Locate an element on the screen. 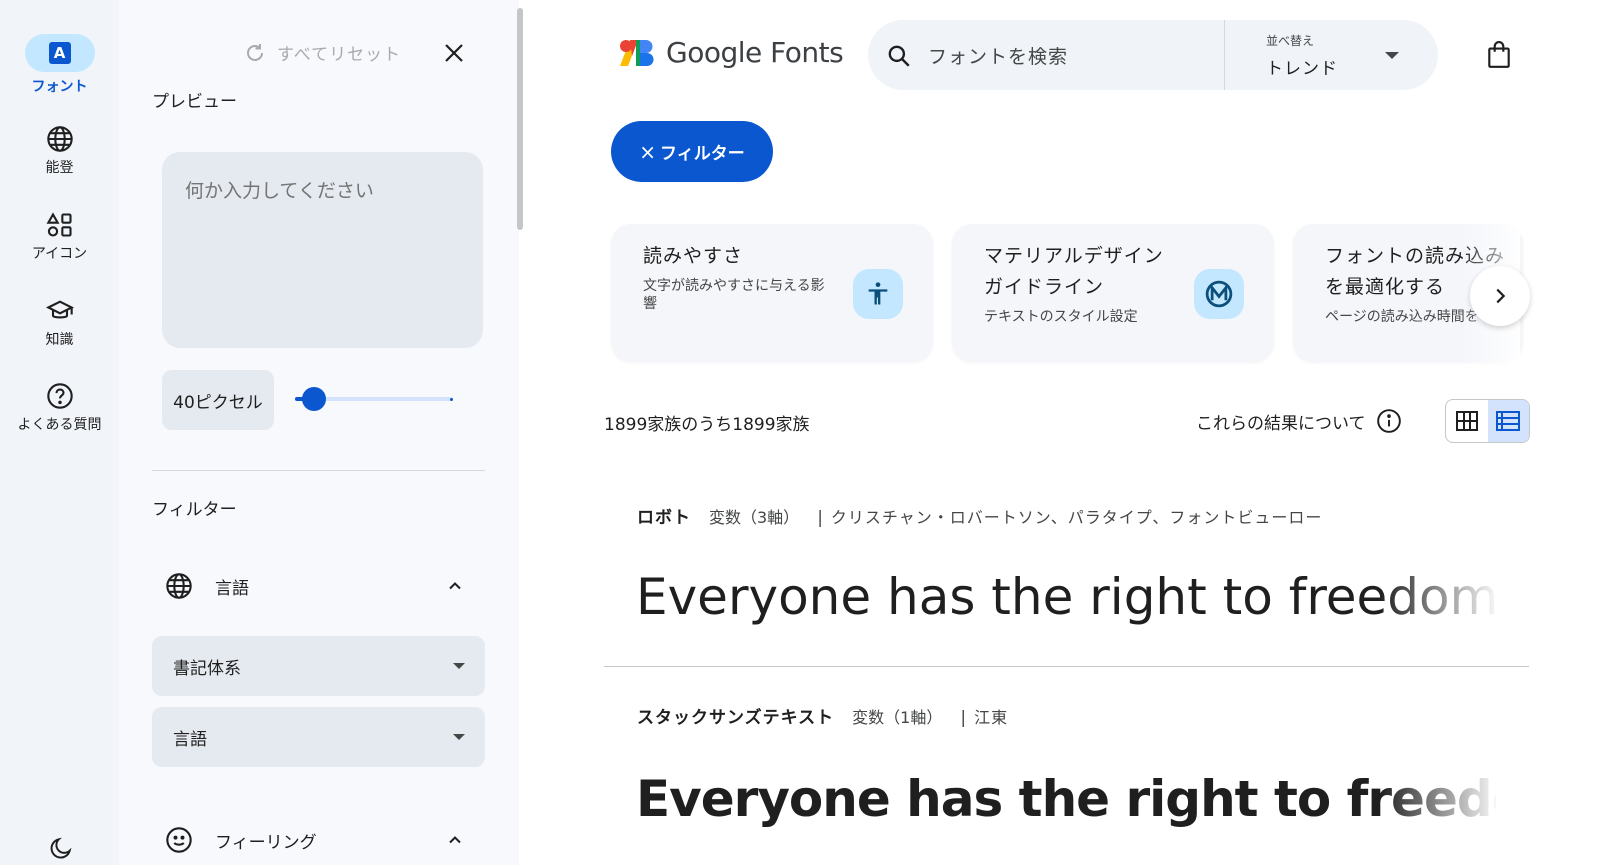  school-icon is located at coordinates (59, 309).